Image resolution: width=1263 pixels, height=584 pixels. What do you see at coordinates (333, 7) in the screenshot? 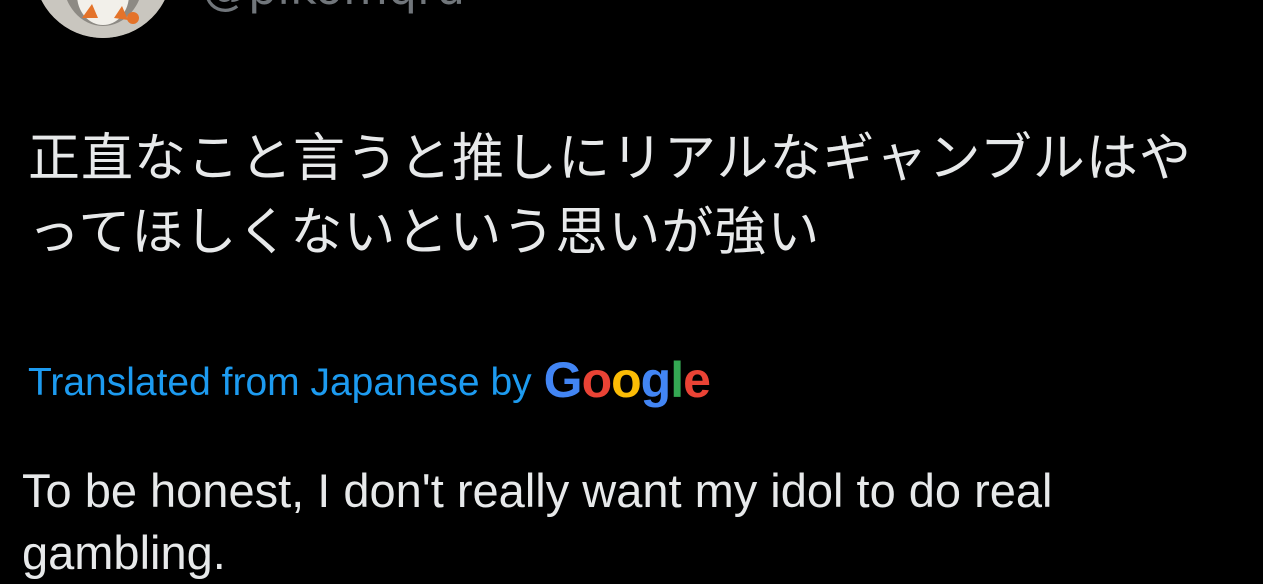
I see `author-handle: @pikomqru` at bounding box center [333, 7].